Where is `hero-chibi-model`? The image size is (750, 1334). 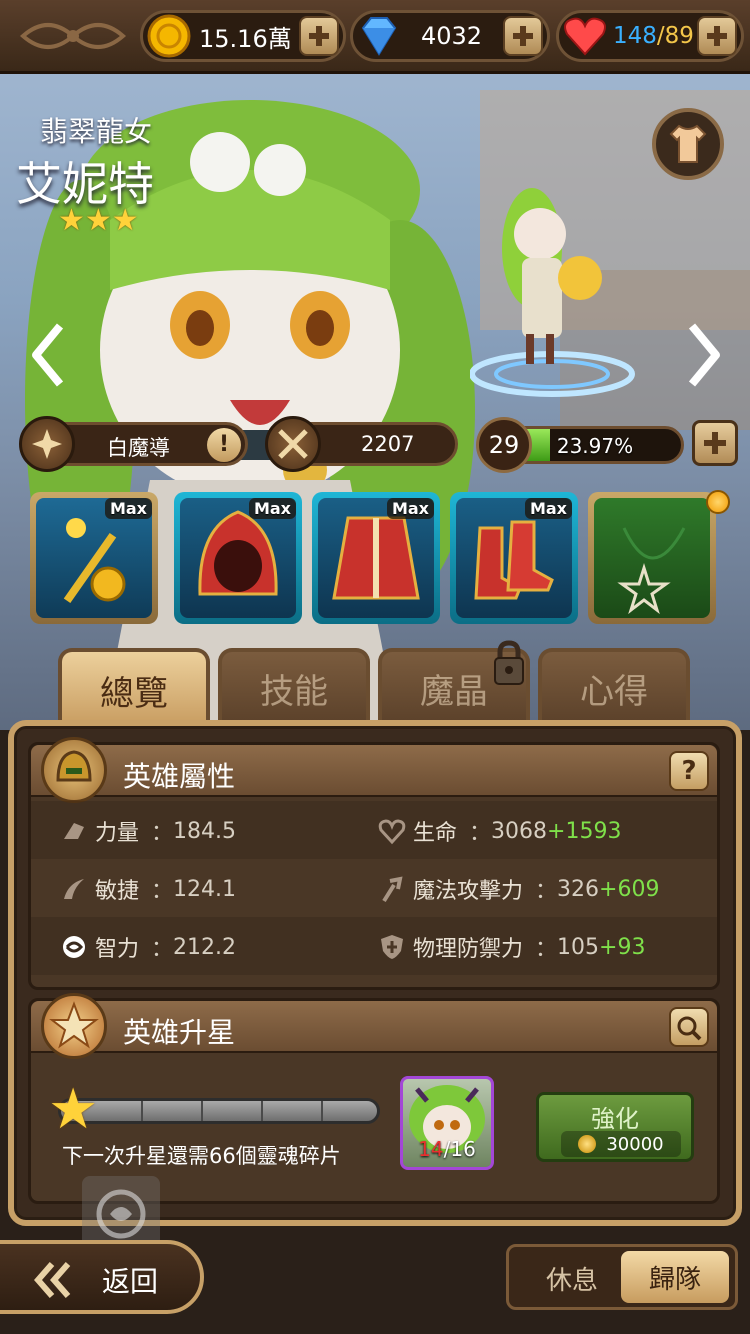
hero-chibi-model is located at coordinates (555, 293).